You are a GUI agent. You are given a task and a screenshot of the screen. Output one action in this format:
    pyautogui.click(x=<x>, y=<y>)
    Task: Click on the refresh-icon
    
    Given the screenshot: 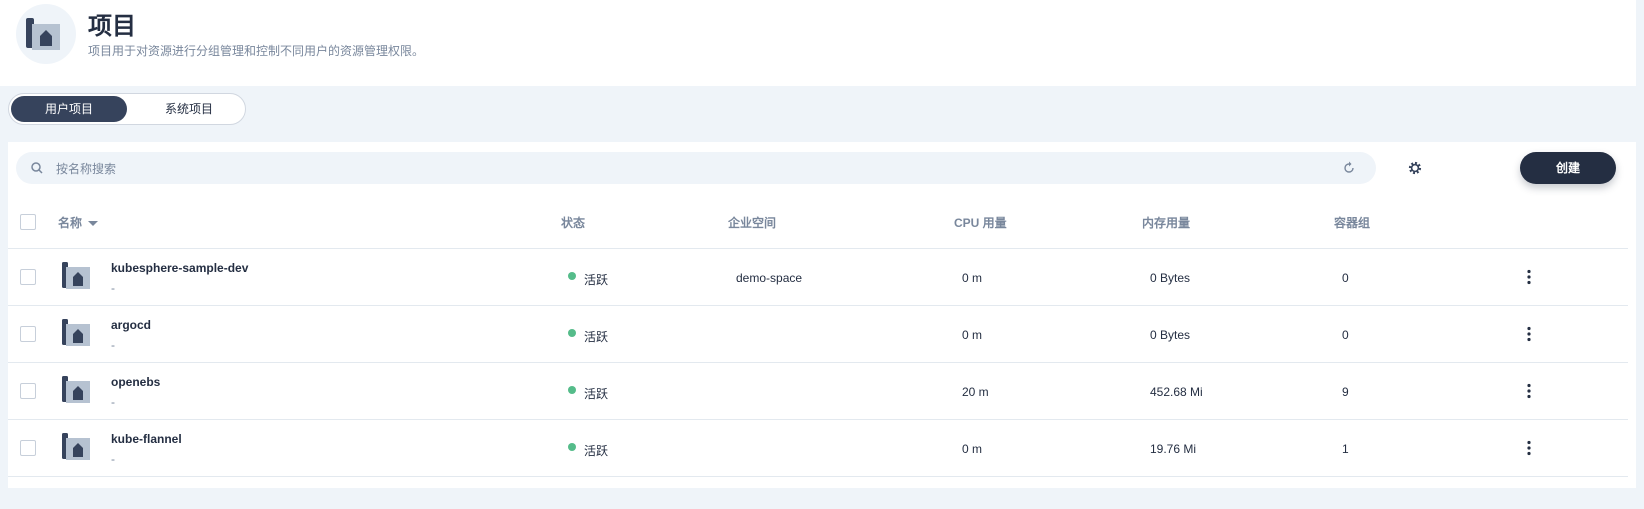 What is the action you would take?
    pyautogui.click(x=1349, y=167)
    